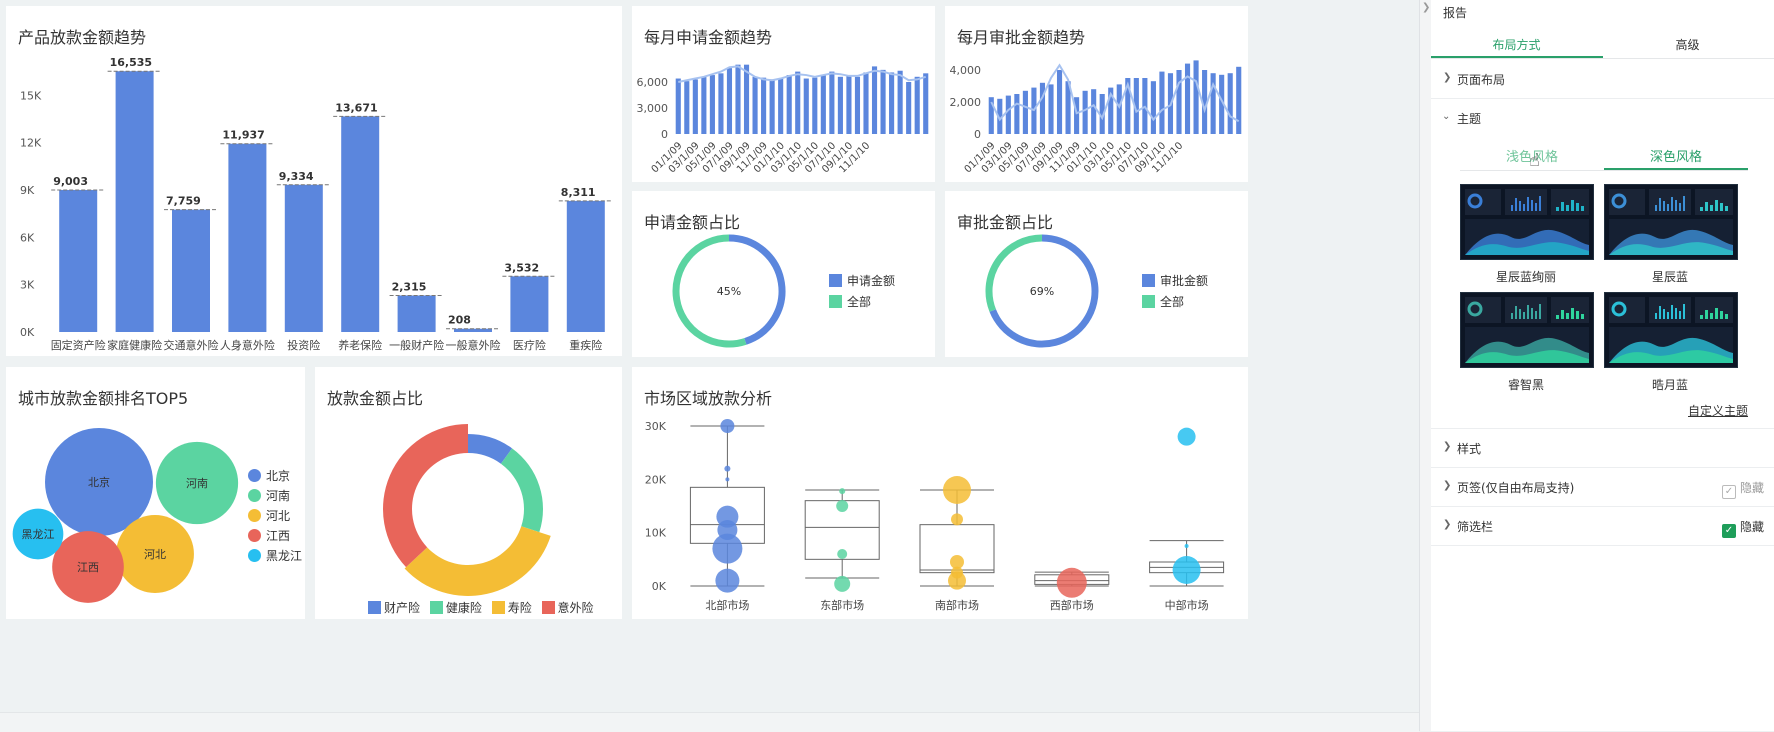 The image size is (1774, 732). What do you see at coordinates (1525, 385) in the screenshot?
I see `theme-label: 睿智黑` at bounding box center [1525, 385].